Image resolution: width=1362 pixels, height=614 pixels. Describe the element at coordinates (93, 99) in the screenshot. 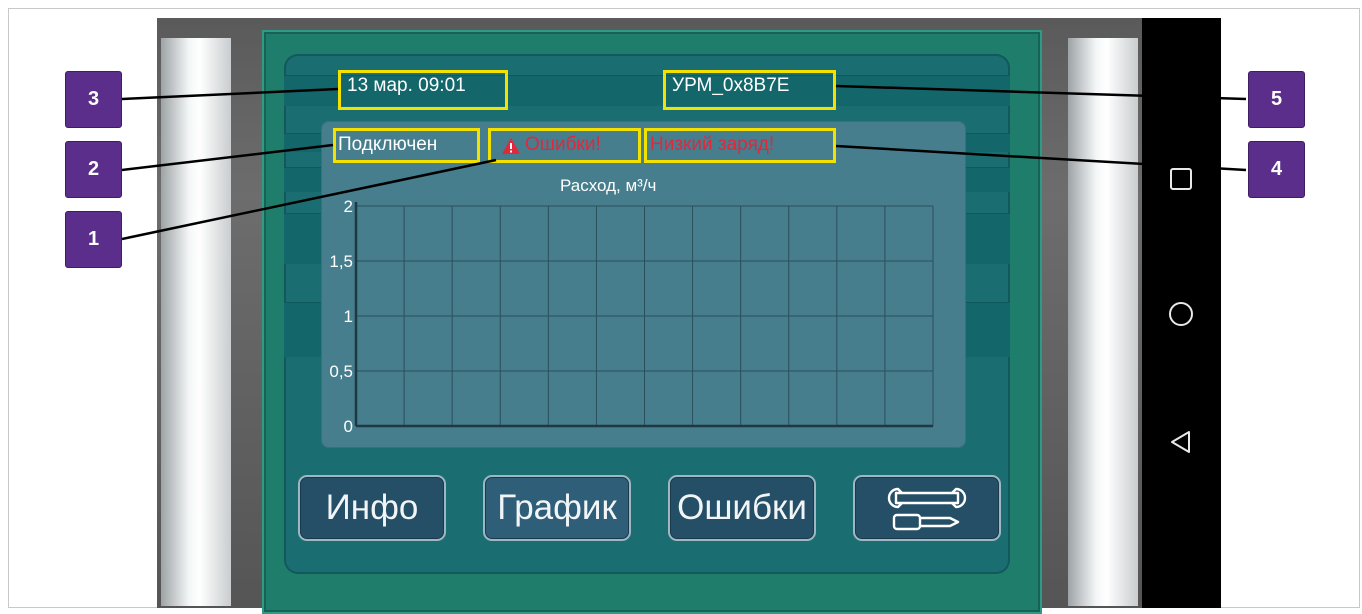

I see `annotation-label-3: 3` at that location.